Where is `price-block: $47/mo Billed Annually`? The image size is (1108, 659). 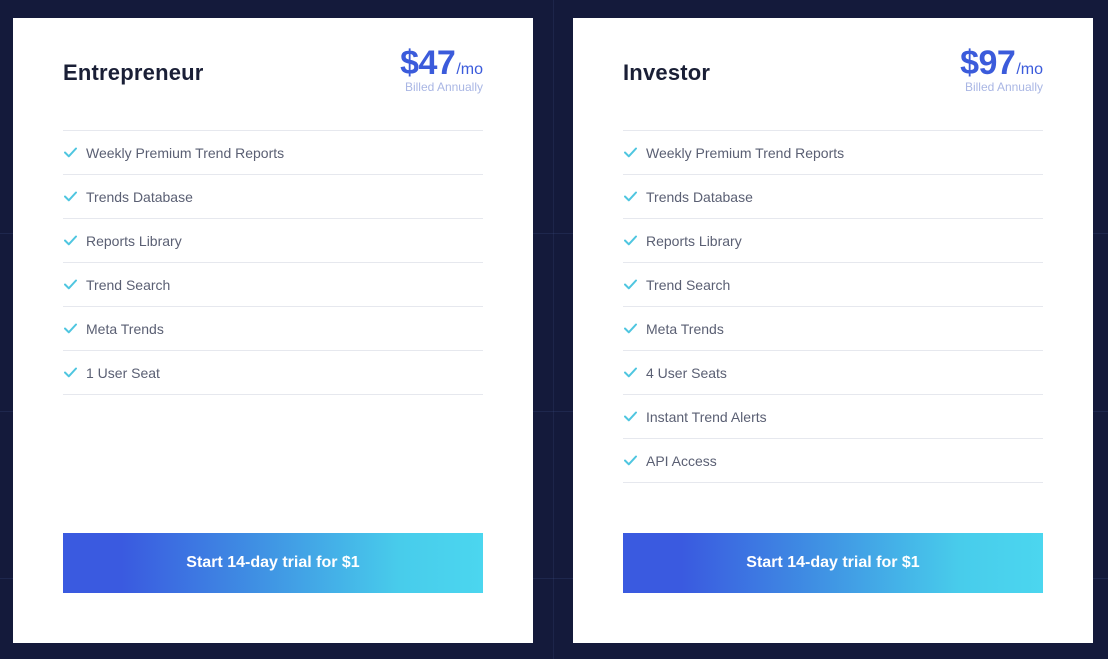
price-block: $47/mo Billed Annually is located at coordinates (441, 69).